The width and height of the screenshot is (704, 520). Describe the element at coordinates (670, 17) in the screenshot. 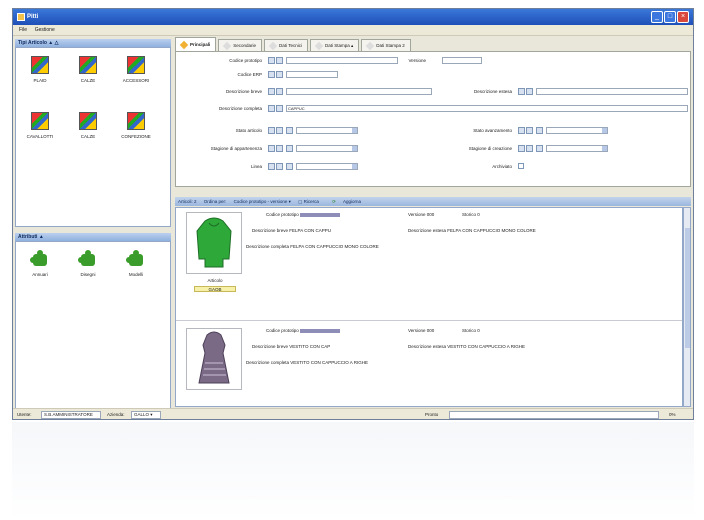

I see `maximize-button: □` at that location.